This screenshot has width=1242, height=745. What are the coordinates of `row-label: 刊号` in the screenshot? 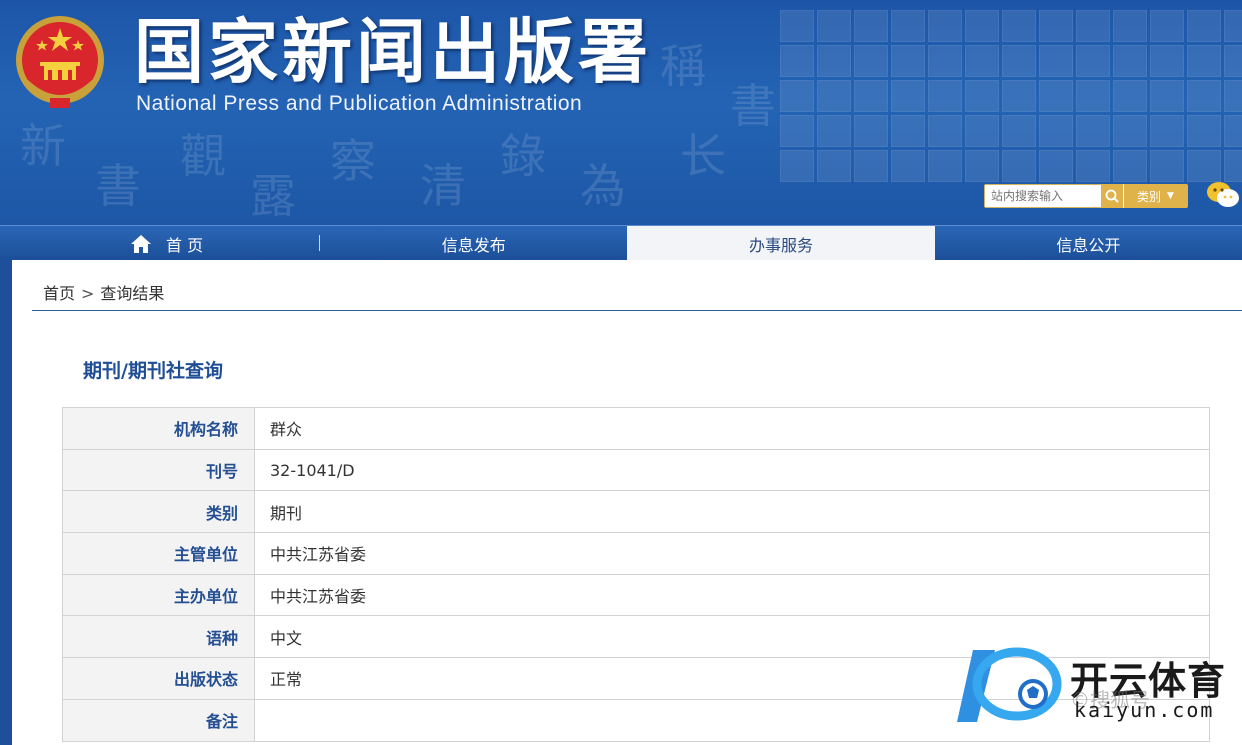 It's located at (158, 470).